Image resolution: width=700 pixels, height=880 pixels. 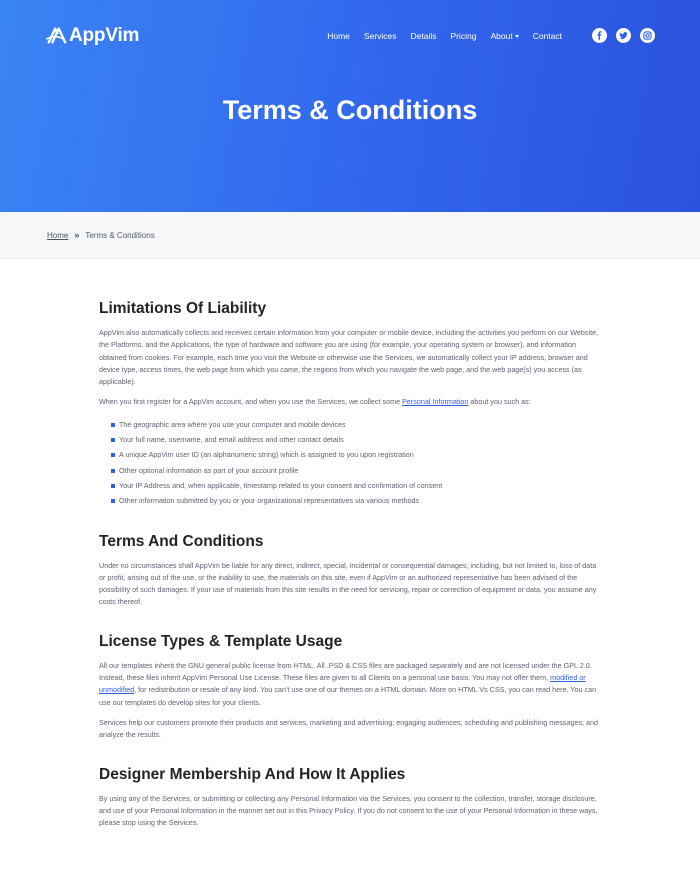 I want to click on social-links, so click(x=619, y=35).